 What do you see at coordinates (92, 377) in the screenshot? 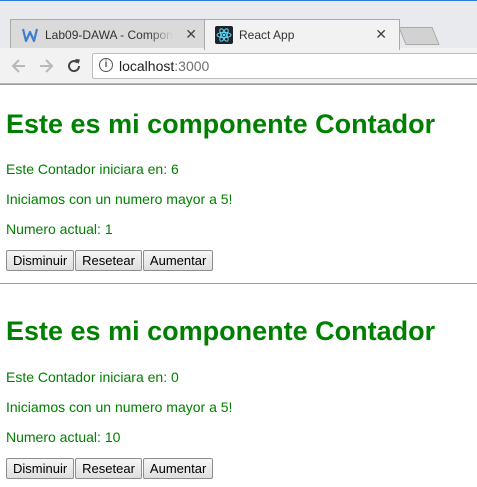
I see `initial-value-text: Este Contador iniciara en: 0` at bounding box center [92, 377].